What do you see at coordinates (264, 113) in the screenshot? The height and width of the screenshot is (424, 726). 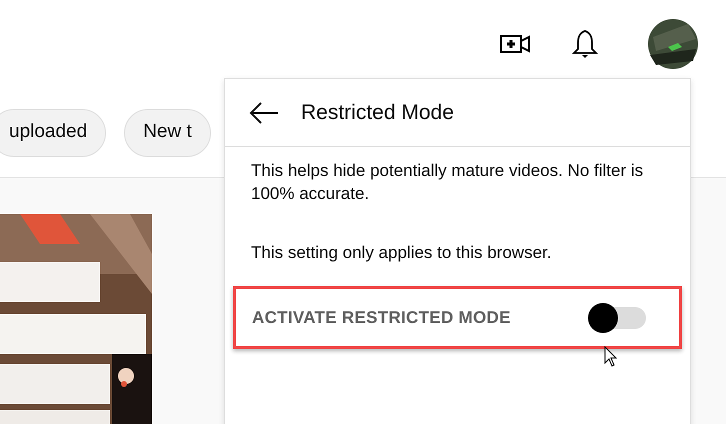 I see `back-arrow-icon` at bounding box center [264, 113].